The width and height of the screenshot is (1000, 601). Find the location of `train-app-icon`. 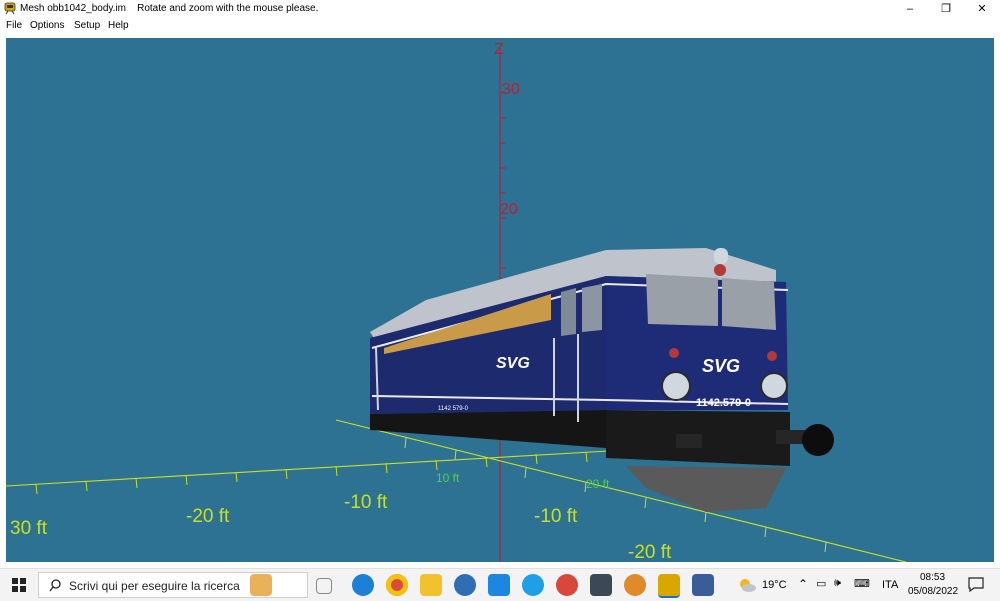

train-app-icon is located at coordinates (10, 8).